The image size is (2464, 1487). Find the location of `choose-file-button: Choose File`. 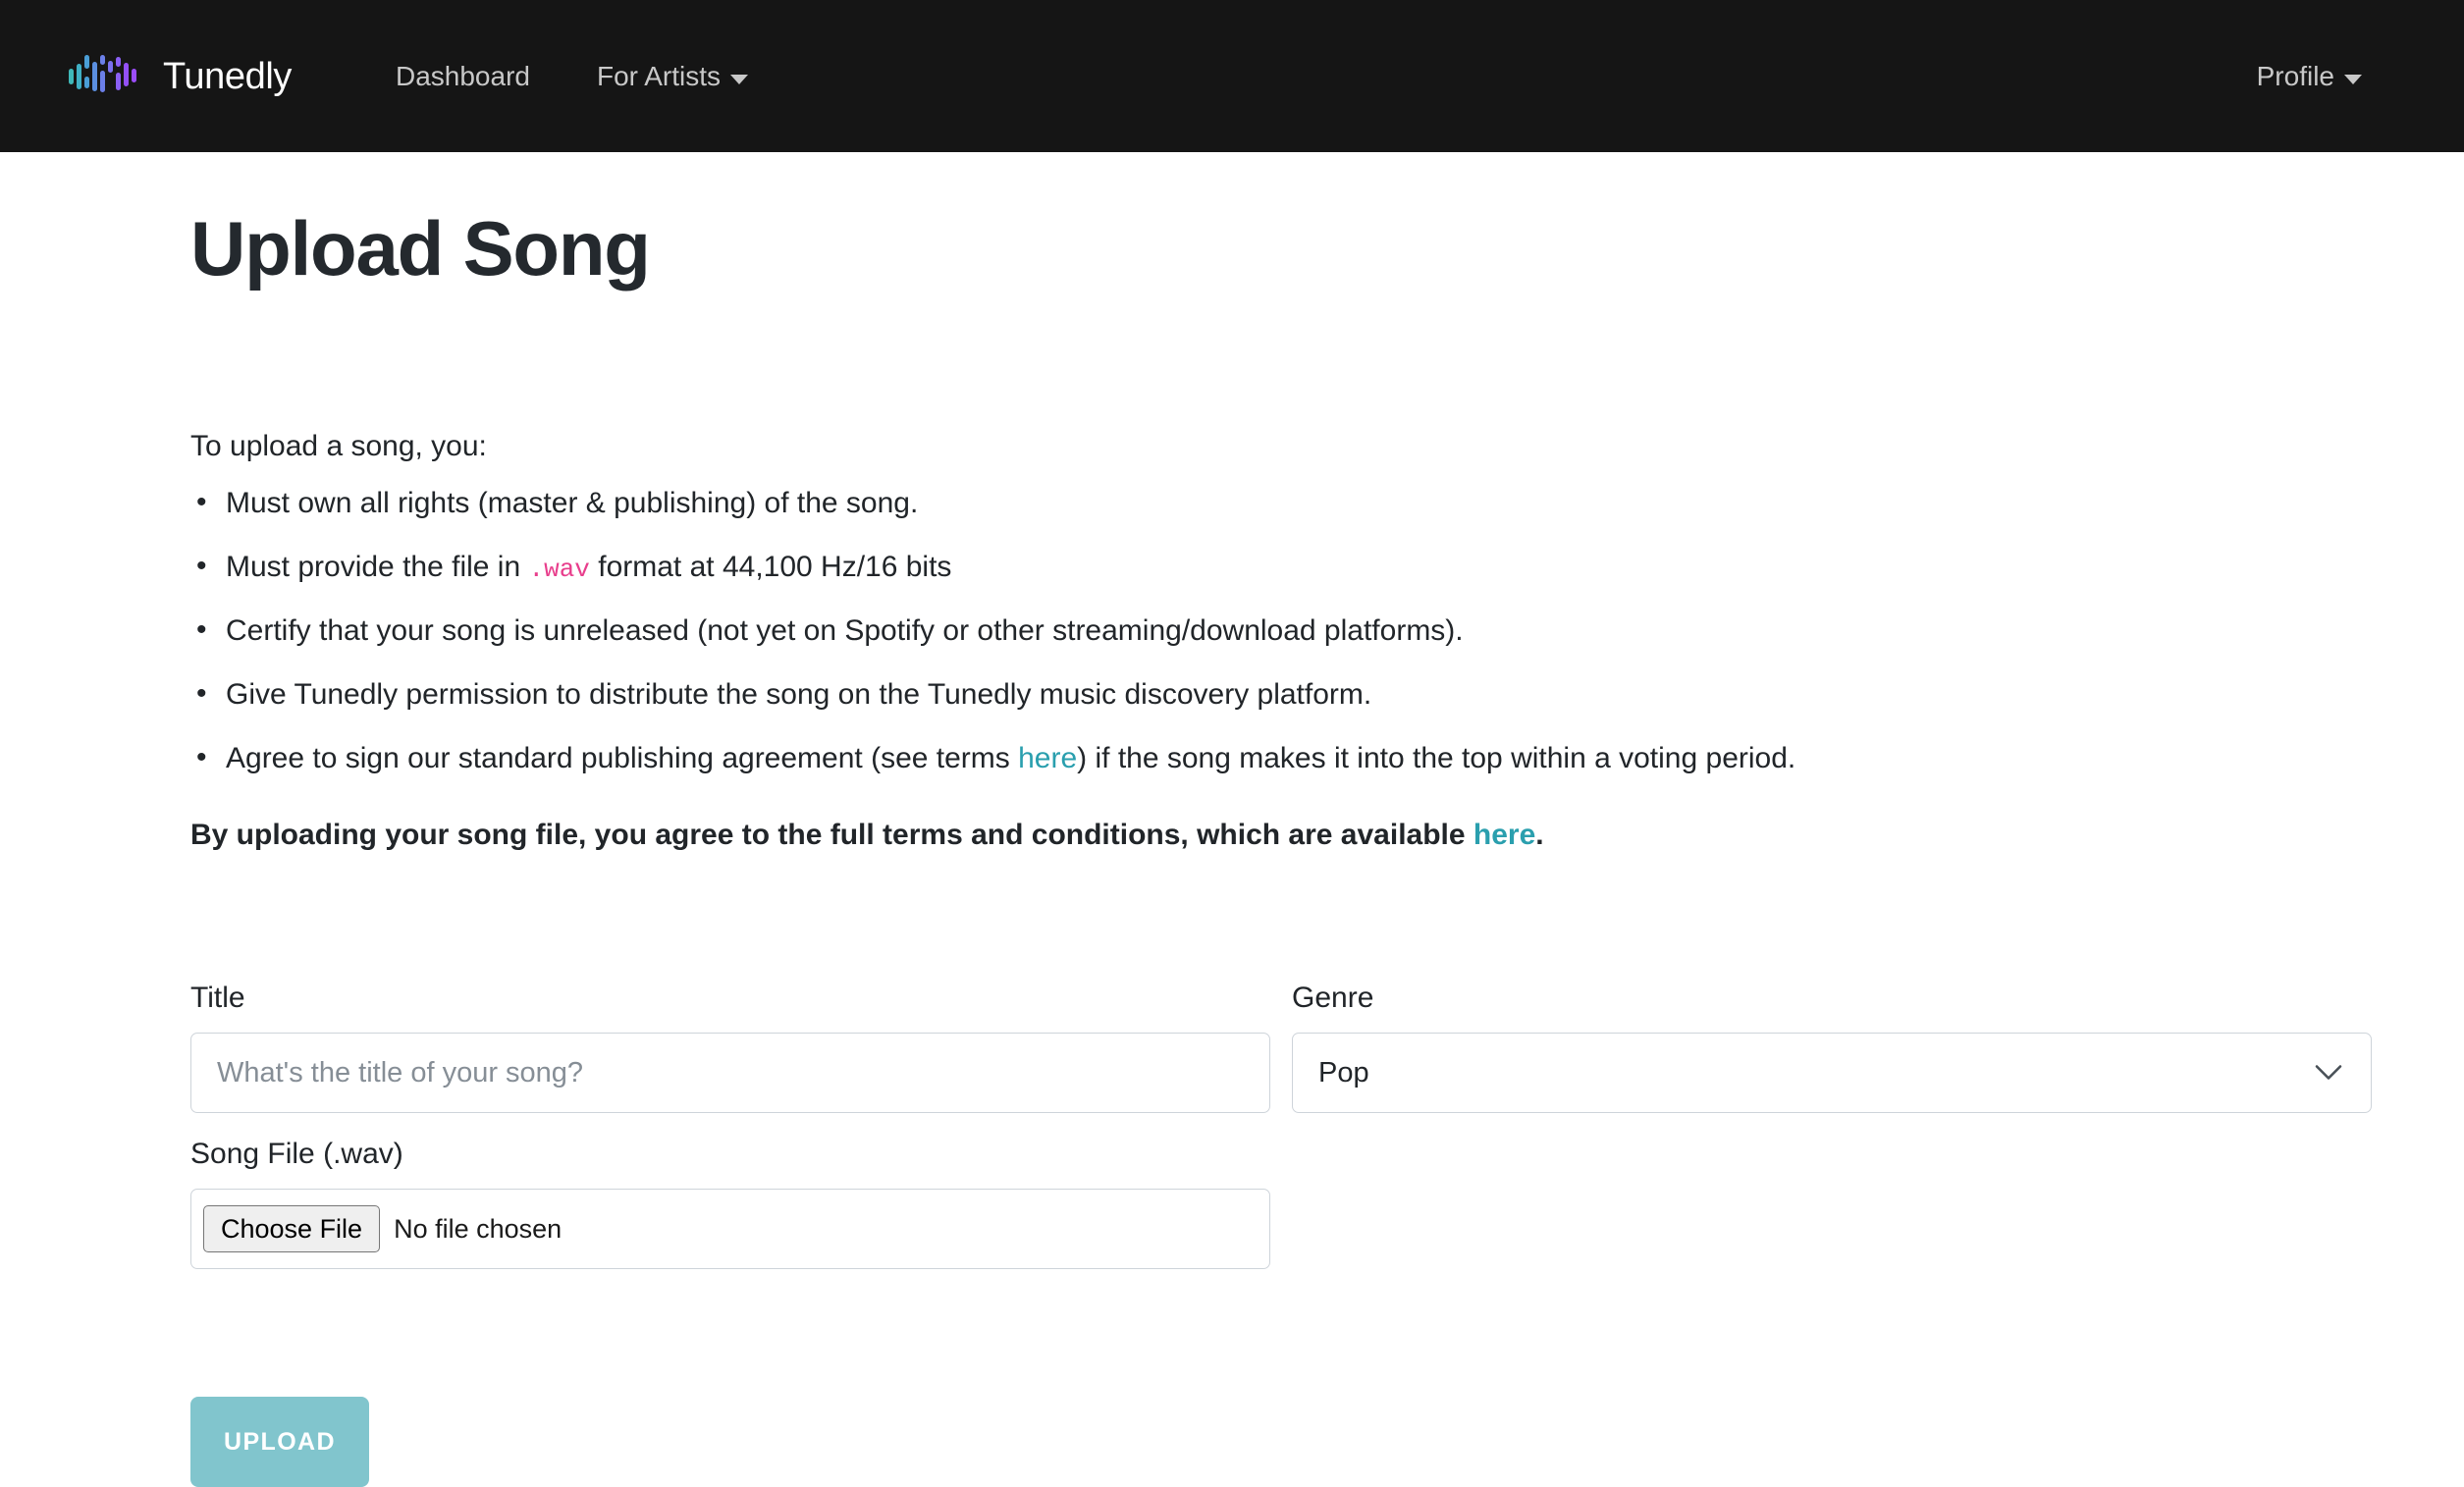

choose-file-button: Choose File is located at coordinates (292, 1228).